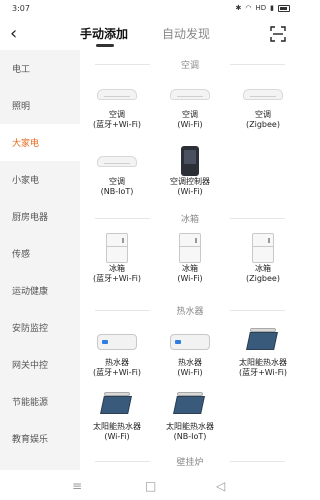  What do you see at coordinates (272, 8) in the screenshot?
I see `signal-icon: ▮` at bounding box center [272, 8].